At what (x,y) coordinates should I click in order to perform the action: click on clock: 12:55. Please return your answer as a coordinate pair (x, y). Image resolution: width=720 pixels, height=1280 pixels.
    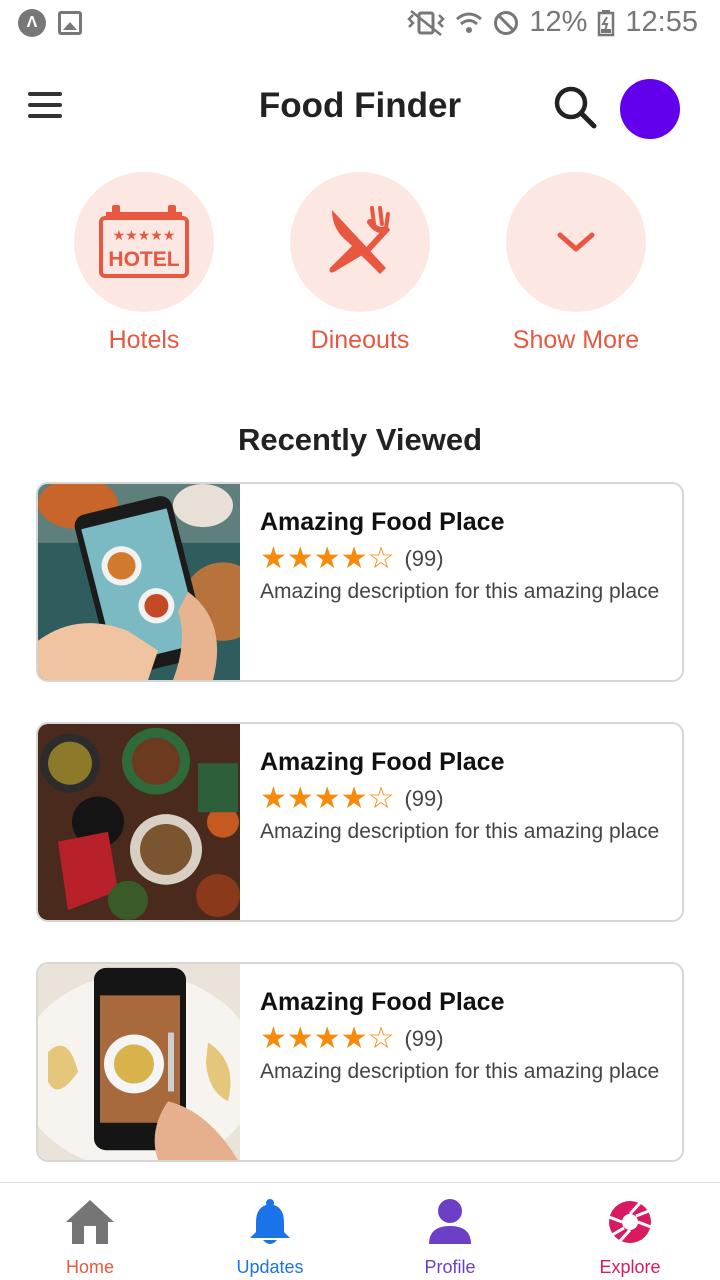
    Looking at the image, I should click on (661, 22).